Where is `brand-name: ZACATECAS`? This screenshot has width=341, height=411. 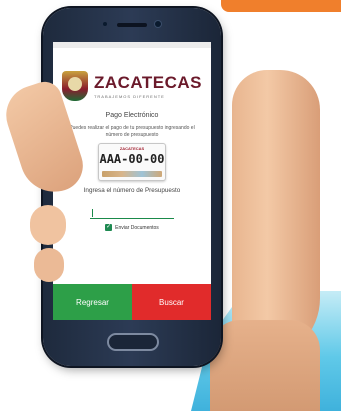
brand-name: ZACATECAS is located at coordinates (148, 82).